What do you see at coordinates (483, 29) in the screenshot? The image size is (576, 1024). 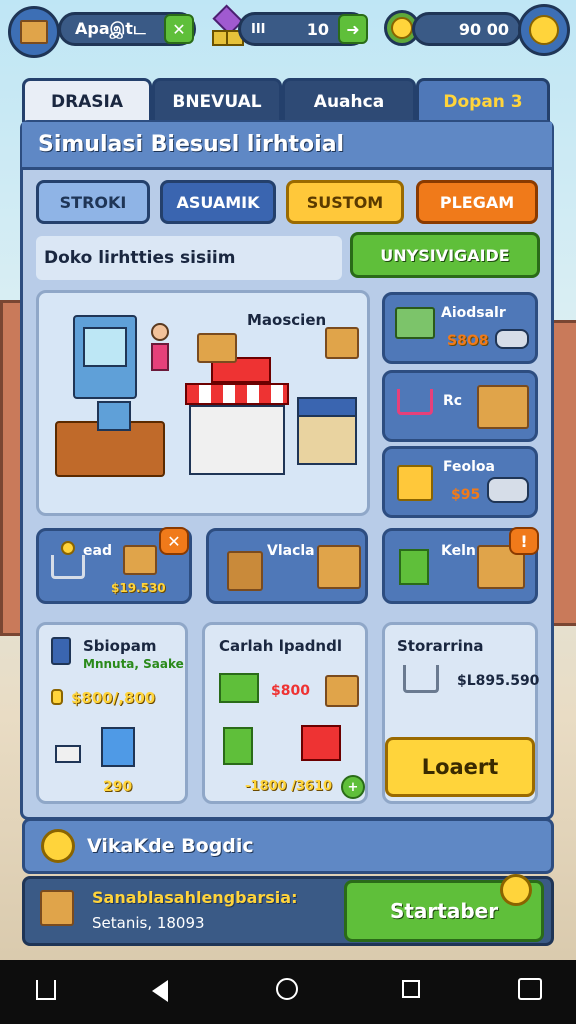 I see `resource-3-value: 90 00` at bounding box center [483, 29].